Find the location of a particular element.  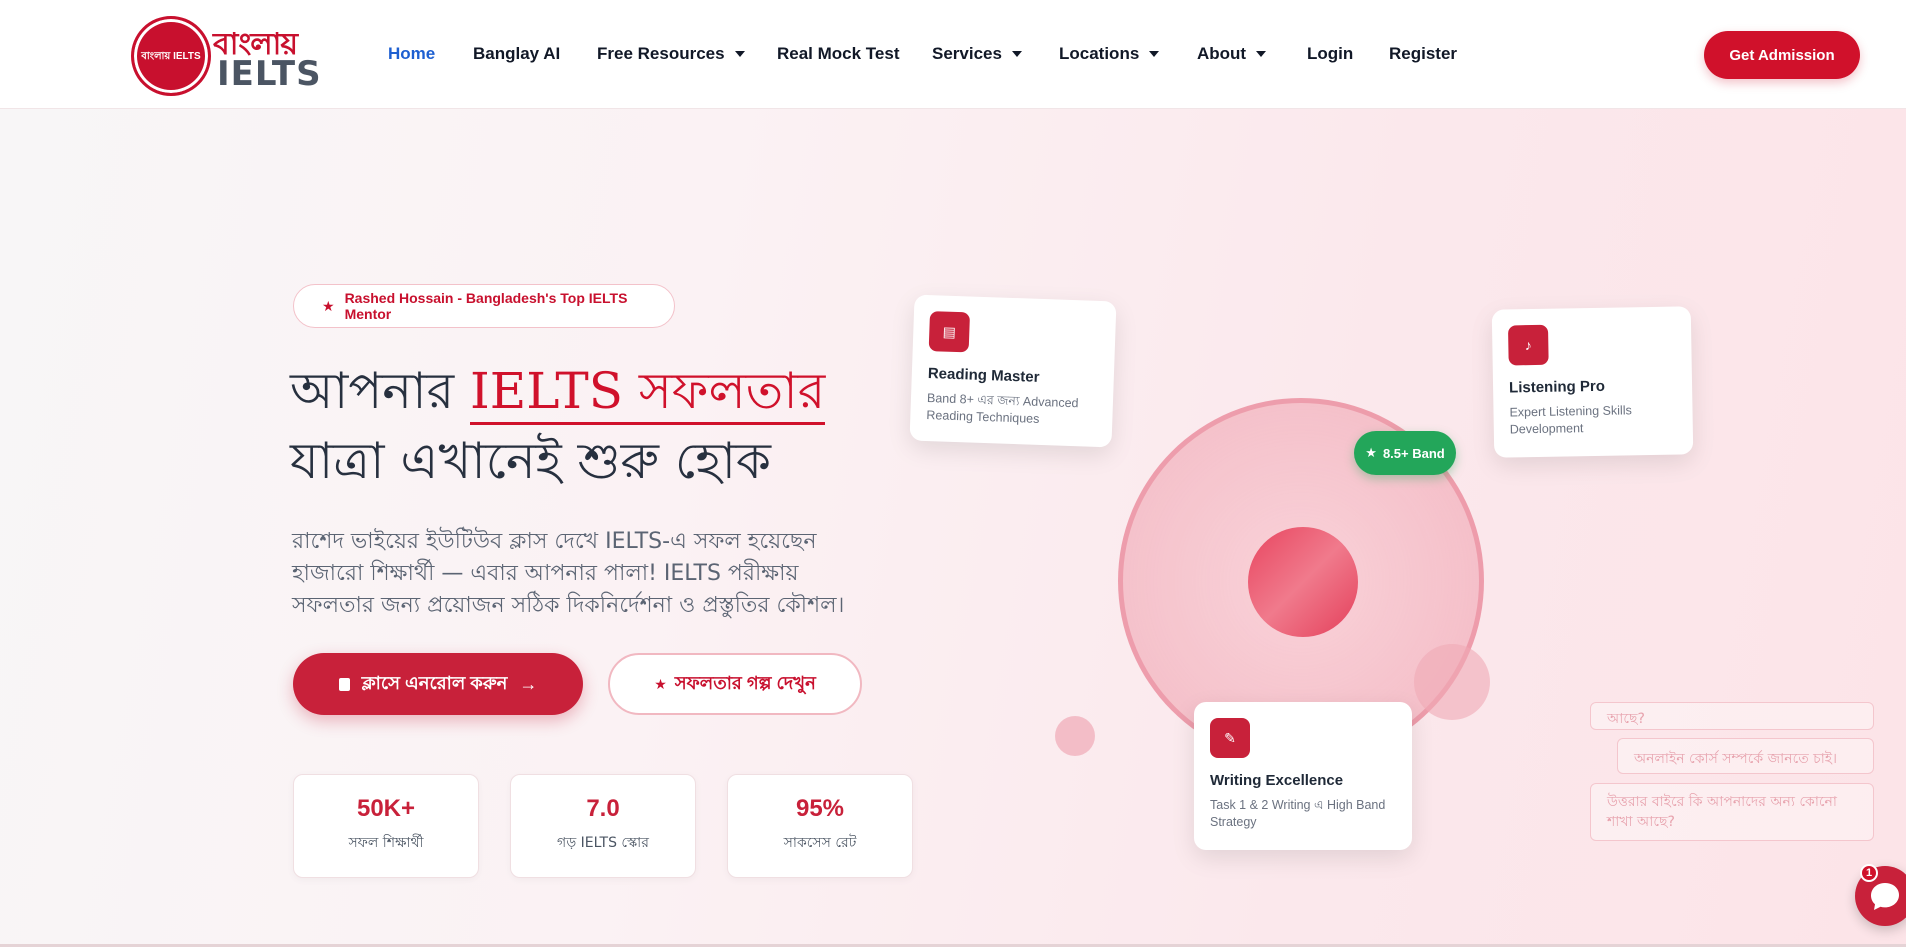

enroll-class-button: ক্লাসে এনরোল করুন → is located at coordinates (438, 684).